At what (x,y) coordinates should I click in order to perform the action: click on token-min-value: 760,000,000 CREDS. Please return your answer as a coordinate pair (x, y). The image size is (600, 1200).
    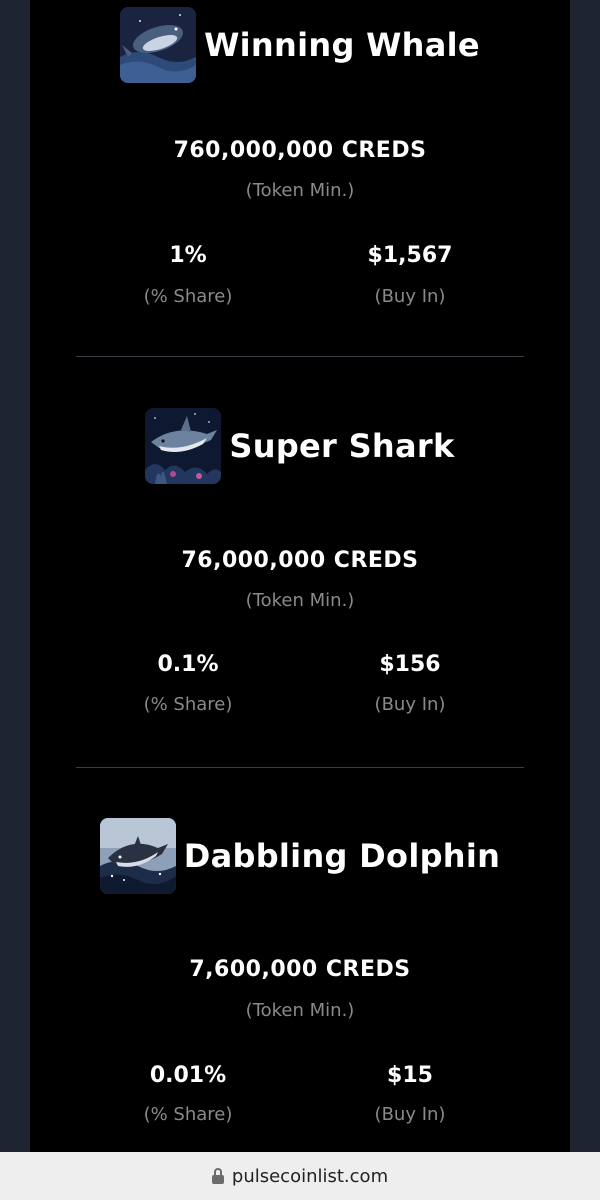
    Looking at the image, I should click on (300, 150).